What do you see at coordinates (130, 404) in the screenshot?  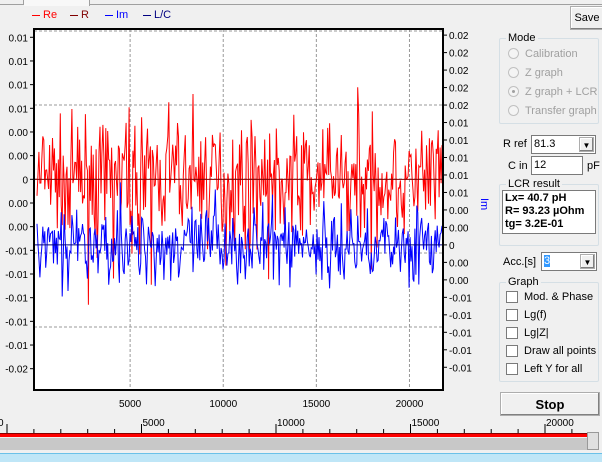 I see `x-tick-label: 5000` at bounding box center [130, 404].